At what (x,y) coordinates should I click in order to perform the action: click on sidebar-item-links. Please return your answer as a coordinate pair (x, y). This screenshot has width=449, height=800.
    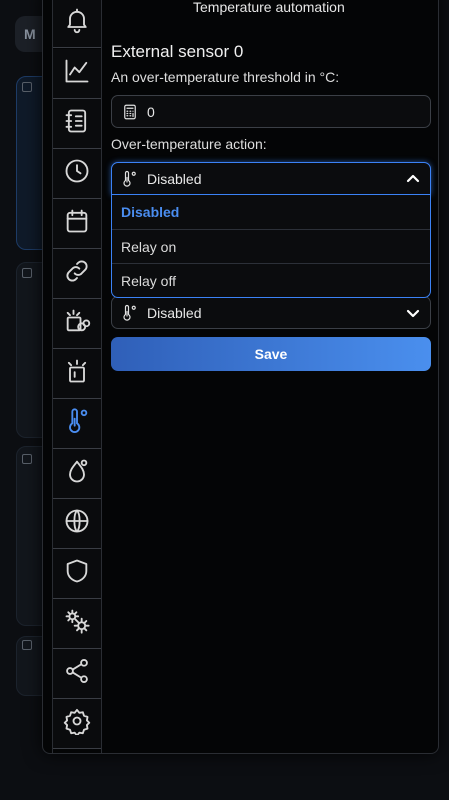
    Looking at the image, I should click on (77, 274).